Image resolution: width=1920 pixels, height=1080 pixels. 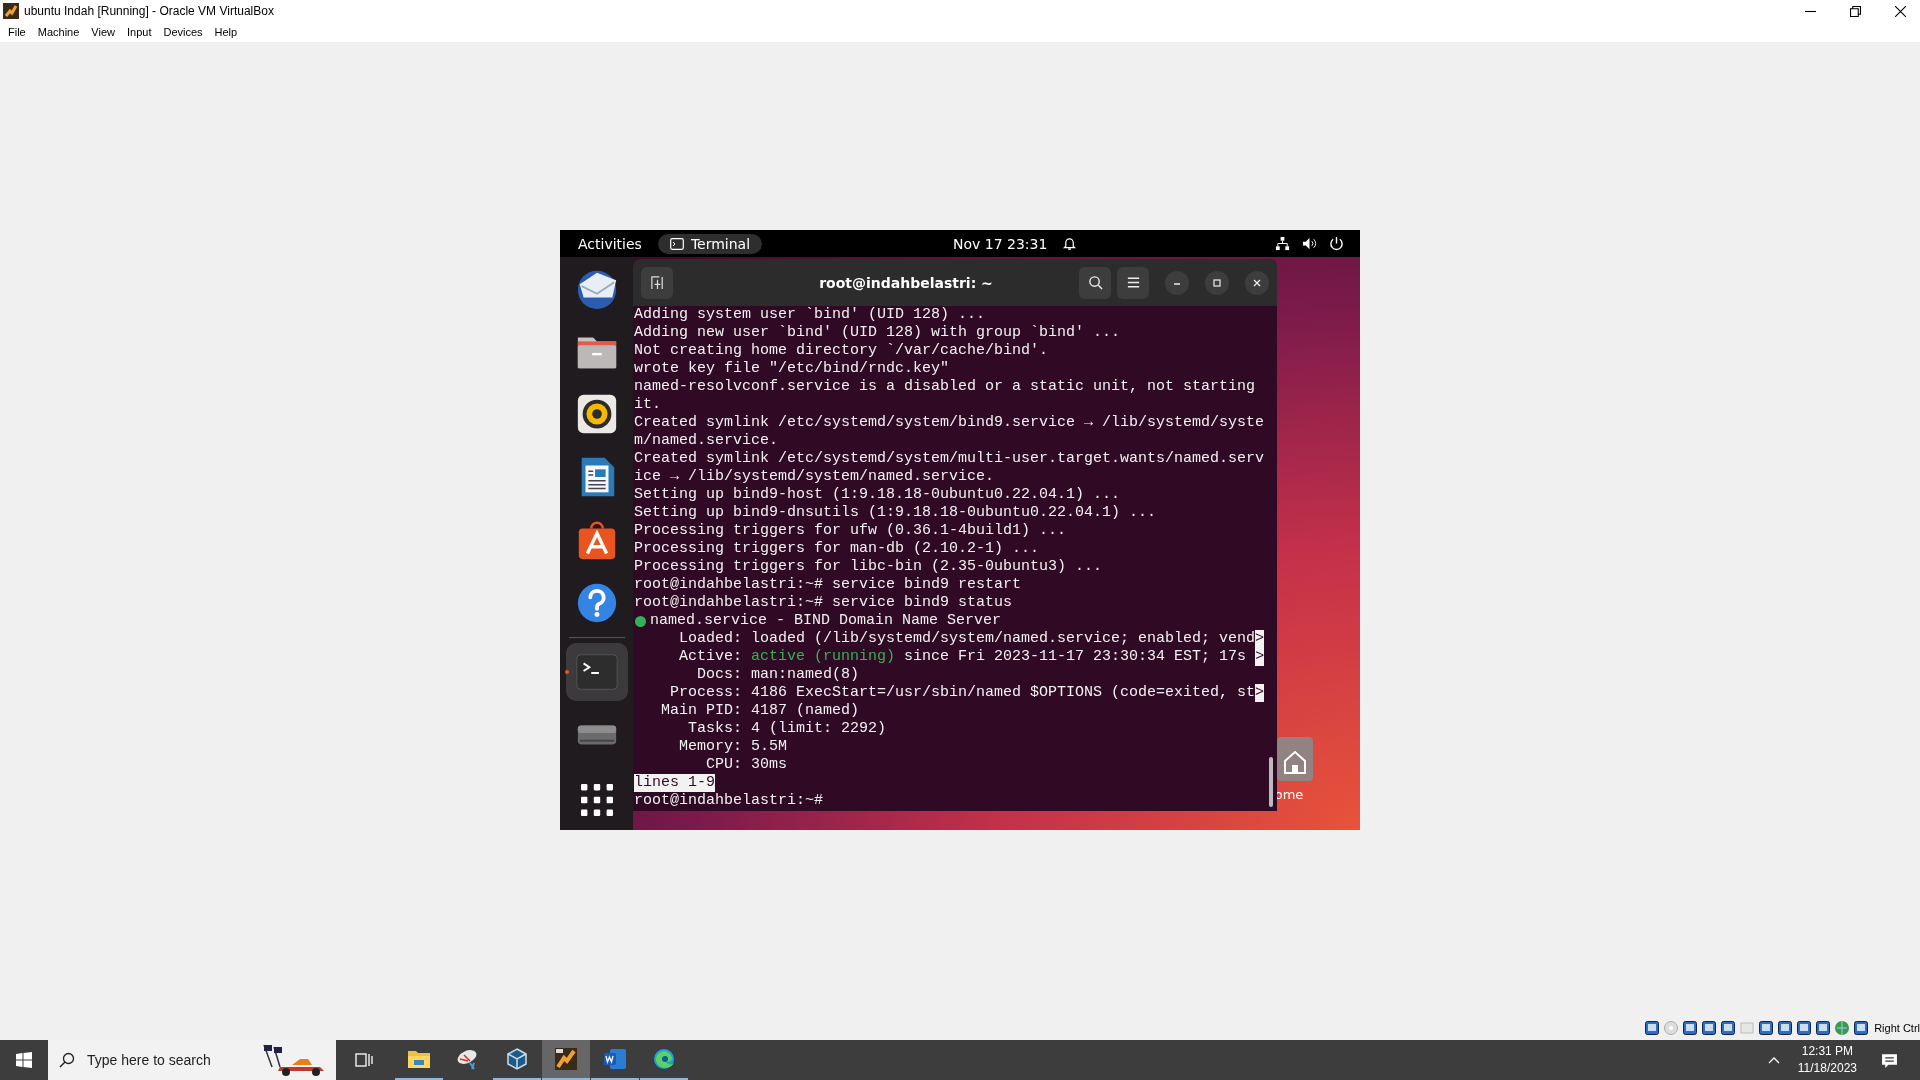 I want to click on taskbar-app, so click(x=566, y=1060).